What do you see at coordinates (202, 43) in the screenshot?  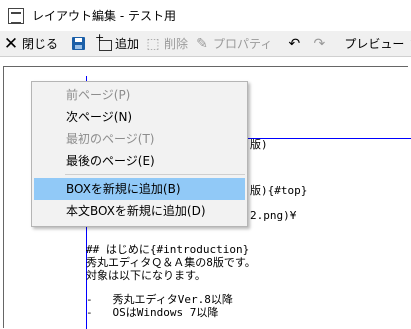 I see `properties-icon: ✎` at bounding box center [202, 43].